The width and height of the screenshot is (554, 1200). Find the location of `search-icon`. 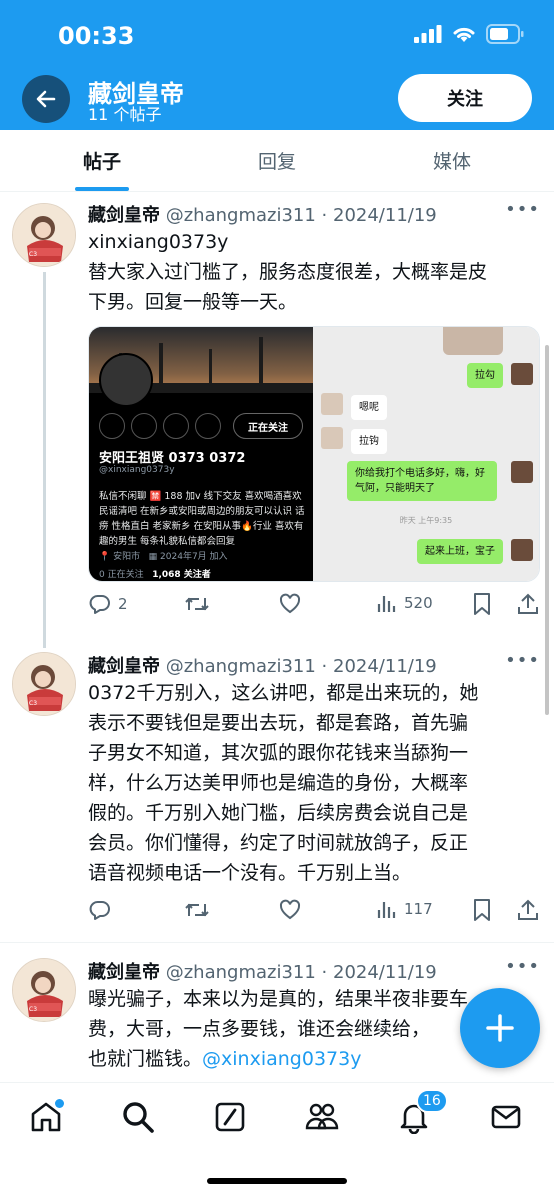

search-icon is located at coordinates (138, 1117).